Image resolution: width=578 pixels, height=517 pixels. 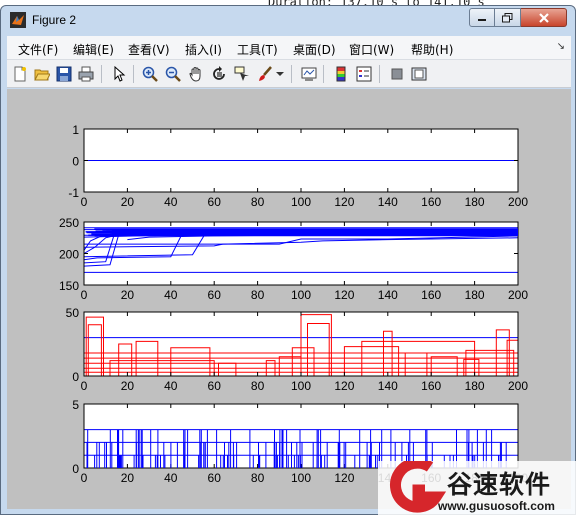 I want to click on menu-window: 窗口(W), so click(x=371, y=49).